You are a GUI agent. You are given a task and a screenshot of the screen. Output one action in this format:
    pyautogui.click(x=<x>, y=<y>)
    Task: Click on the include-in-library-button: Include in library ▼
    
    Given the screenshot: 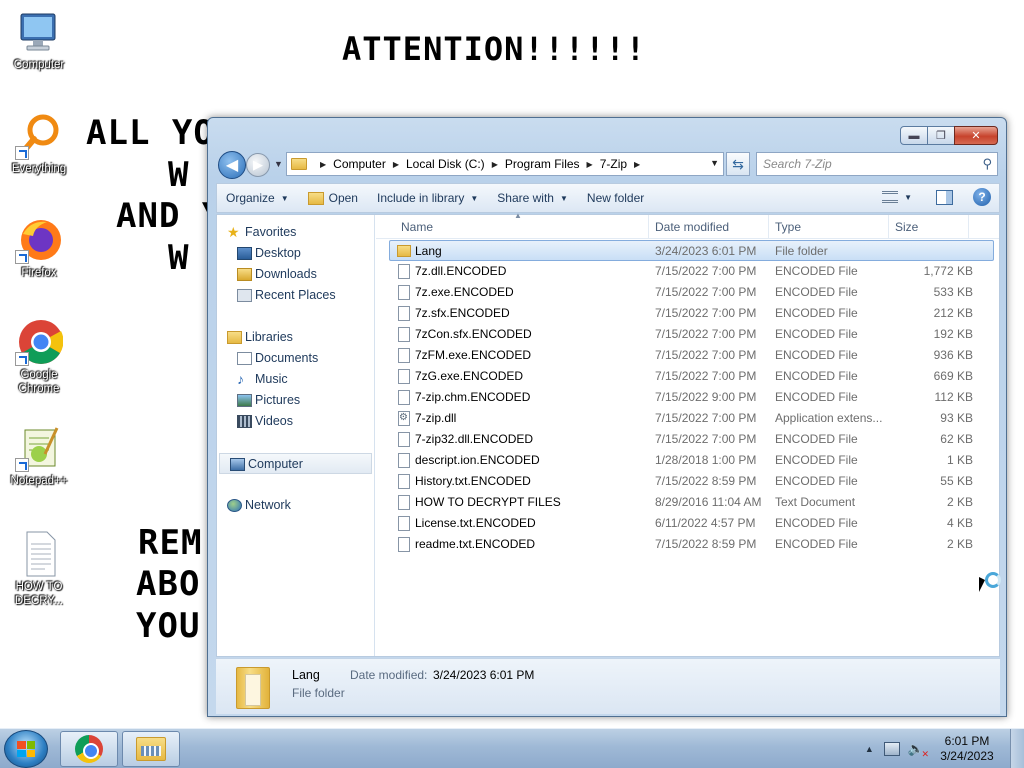 What is the action you would take?
    pyautogui.click(x=427, y=198)
    